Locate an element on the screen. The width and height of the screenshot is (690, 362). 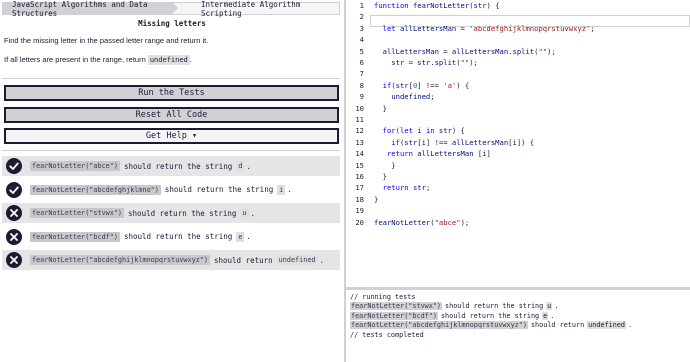
breadcrumb-block: Intermediate Algorithm Scripting is located at coordinates (256, 9).